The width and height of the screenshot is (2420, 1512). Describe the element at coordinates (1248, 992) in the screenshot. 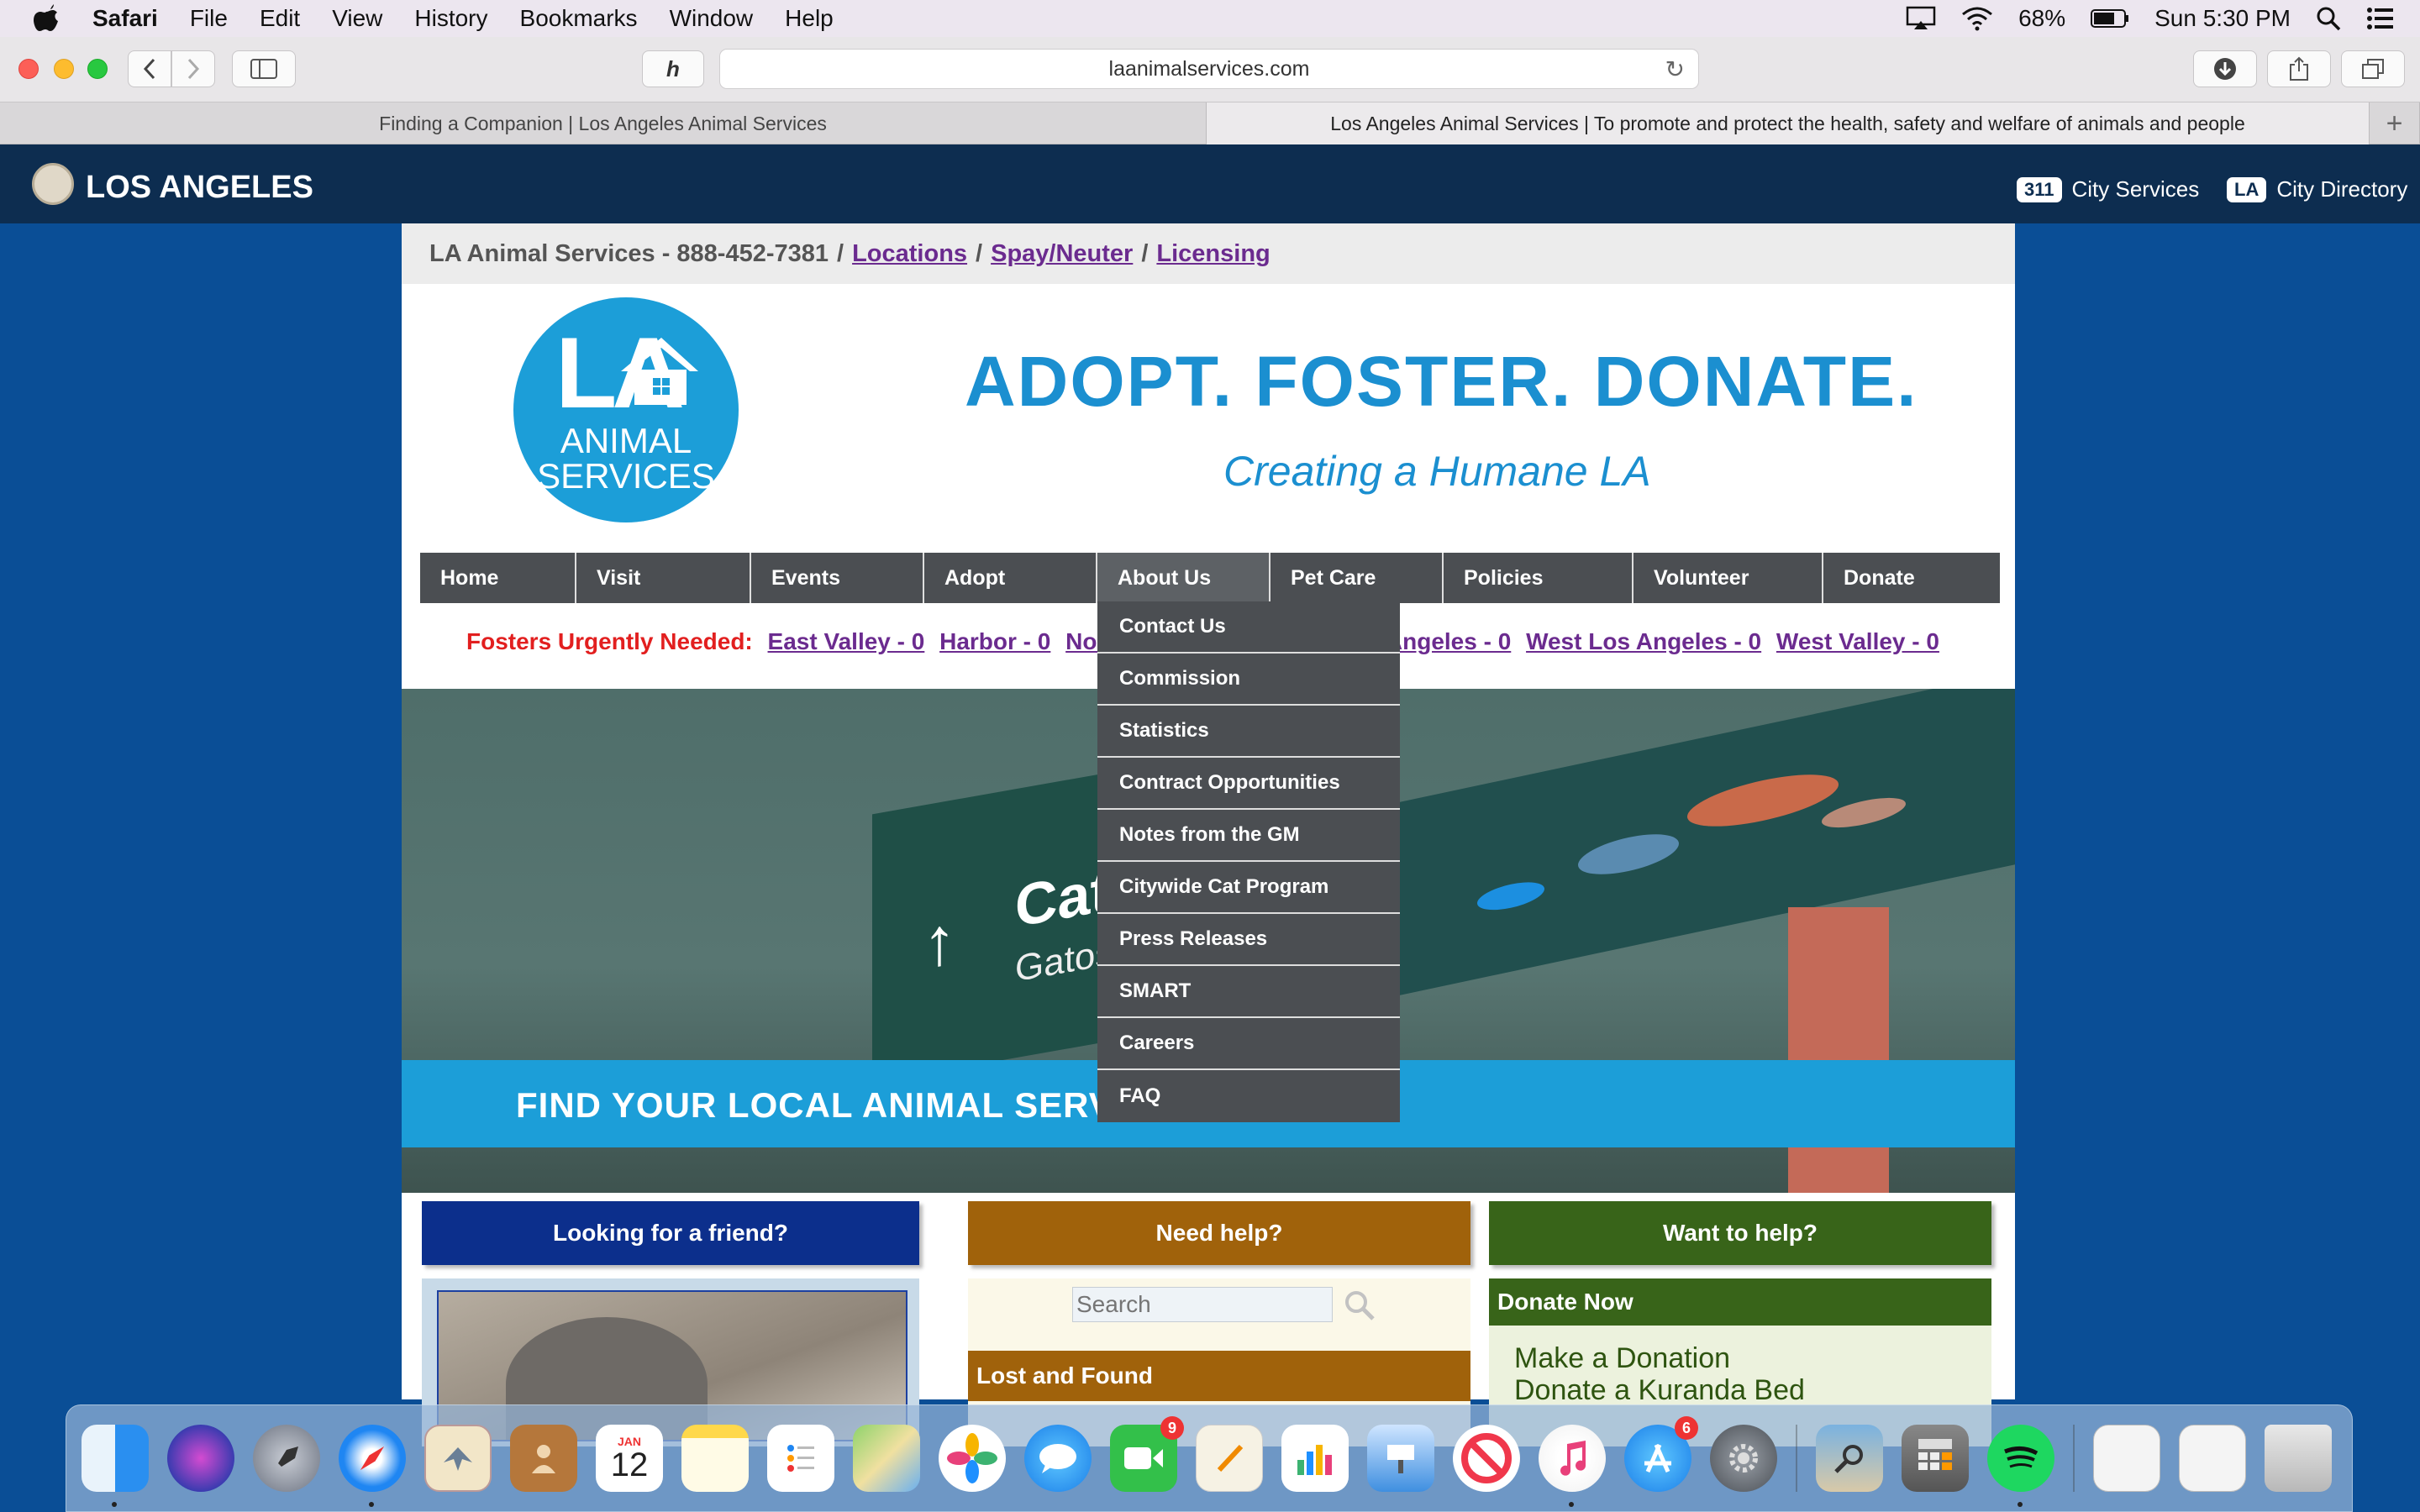

I see `dropdown-smart: SMART` at that location.